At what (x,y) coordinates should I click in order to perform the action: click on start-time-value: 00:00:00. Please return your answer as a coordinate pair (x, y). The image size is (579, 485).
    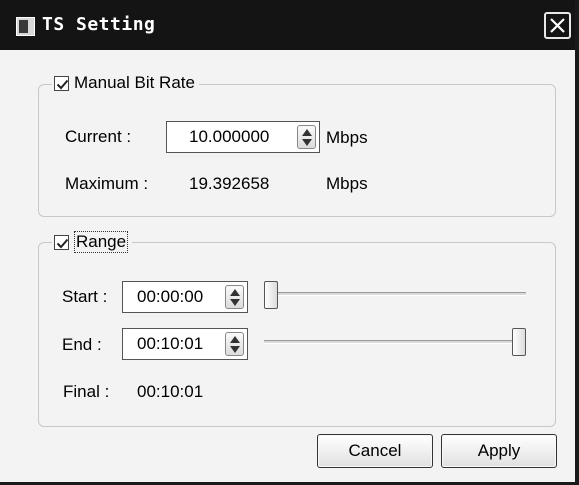
    Looking at the image, I should click on (170, 296).